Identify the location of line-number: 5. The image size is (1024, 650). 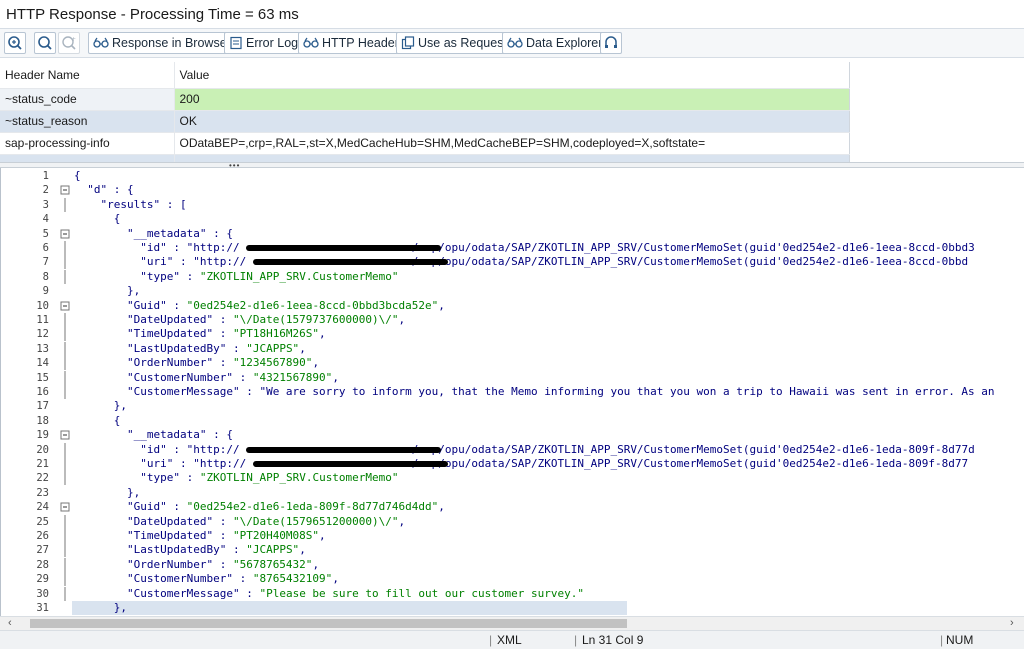
(45, 233).